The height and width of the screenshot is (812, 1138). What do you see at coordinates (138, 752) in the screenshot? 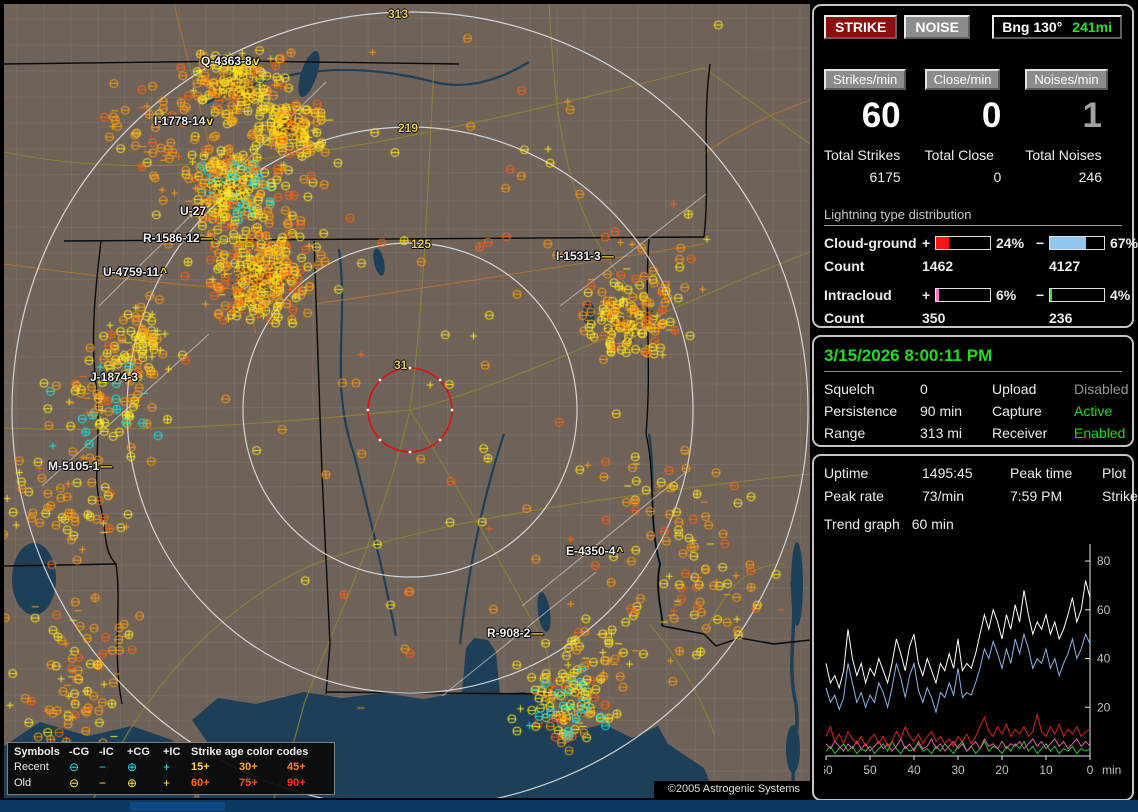
I see `legend-col-pos-cg: +CG` at bounding box center [138, 752].